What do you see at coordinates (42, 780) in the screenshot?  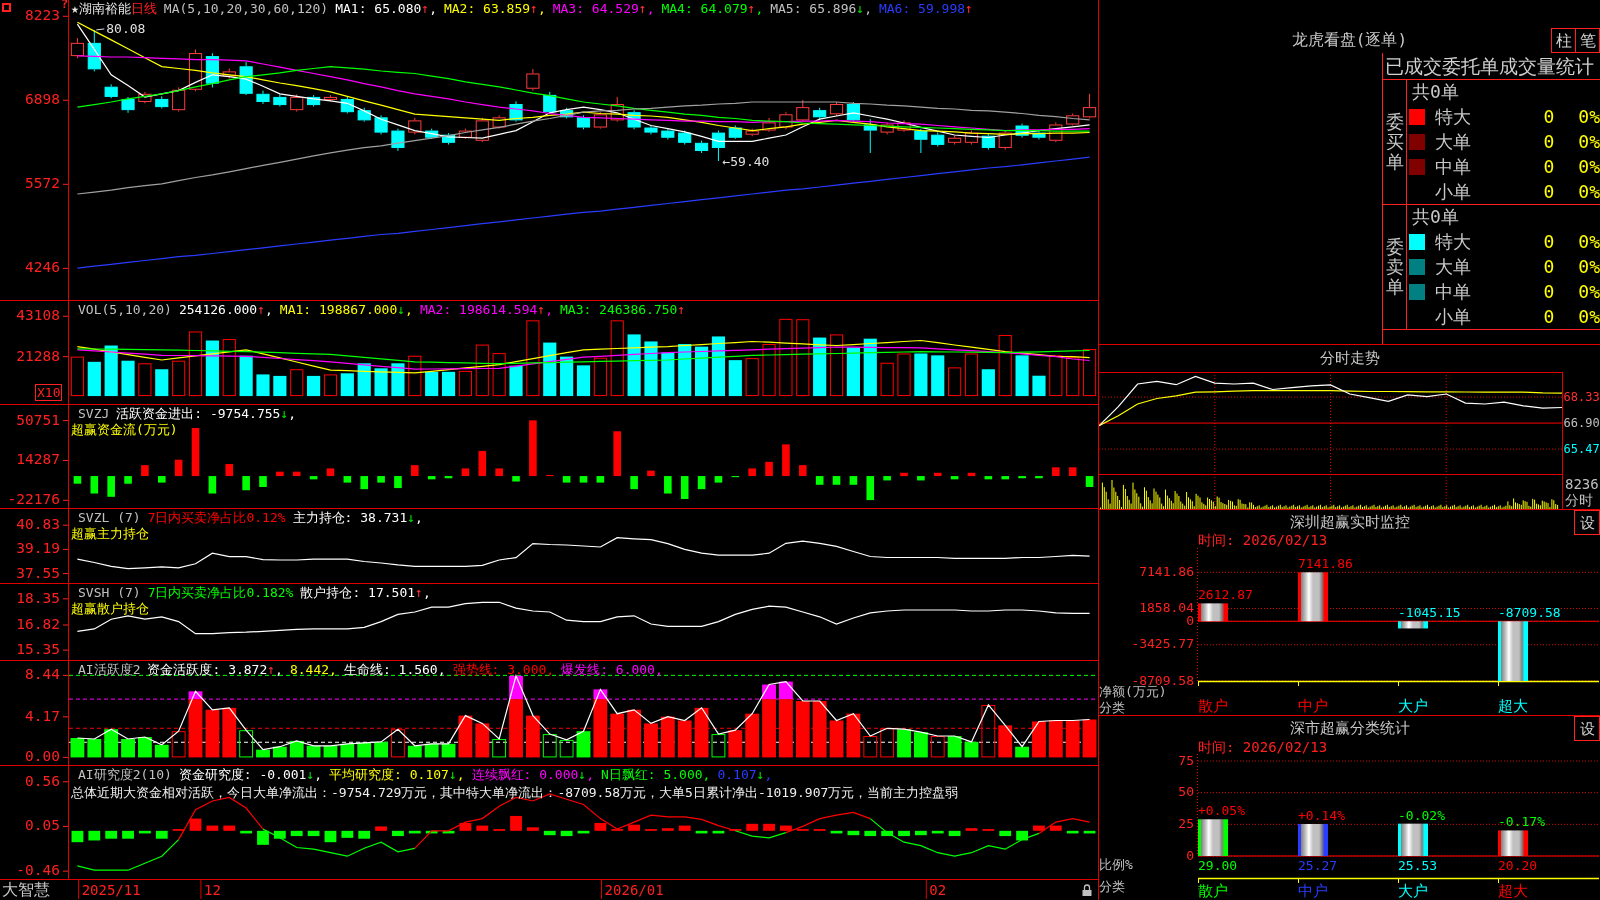 I see `axis-label: 0.56` at bounding box center [42, 780].